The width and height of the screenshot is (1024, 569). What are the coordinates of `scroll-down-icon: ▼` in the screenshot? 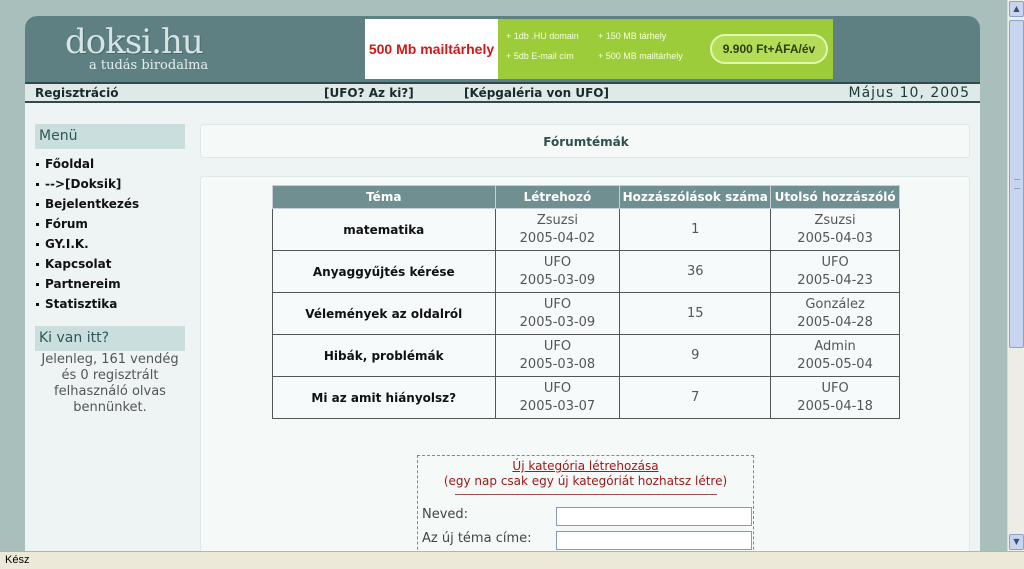 It's located at (1016, 542).